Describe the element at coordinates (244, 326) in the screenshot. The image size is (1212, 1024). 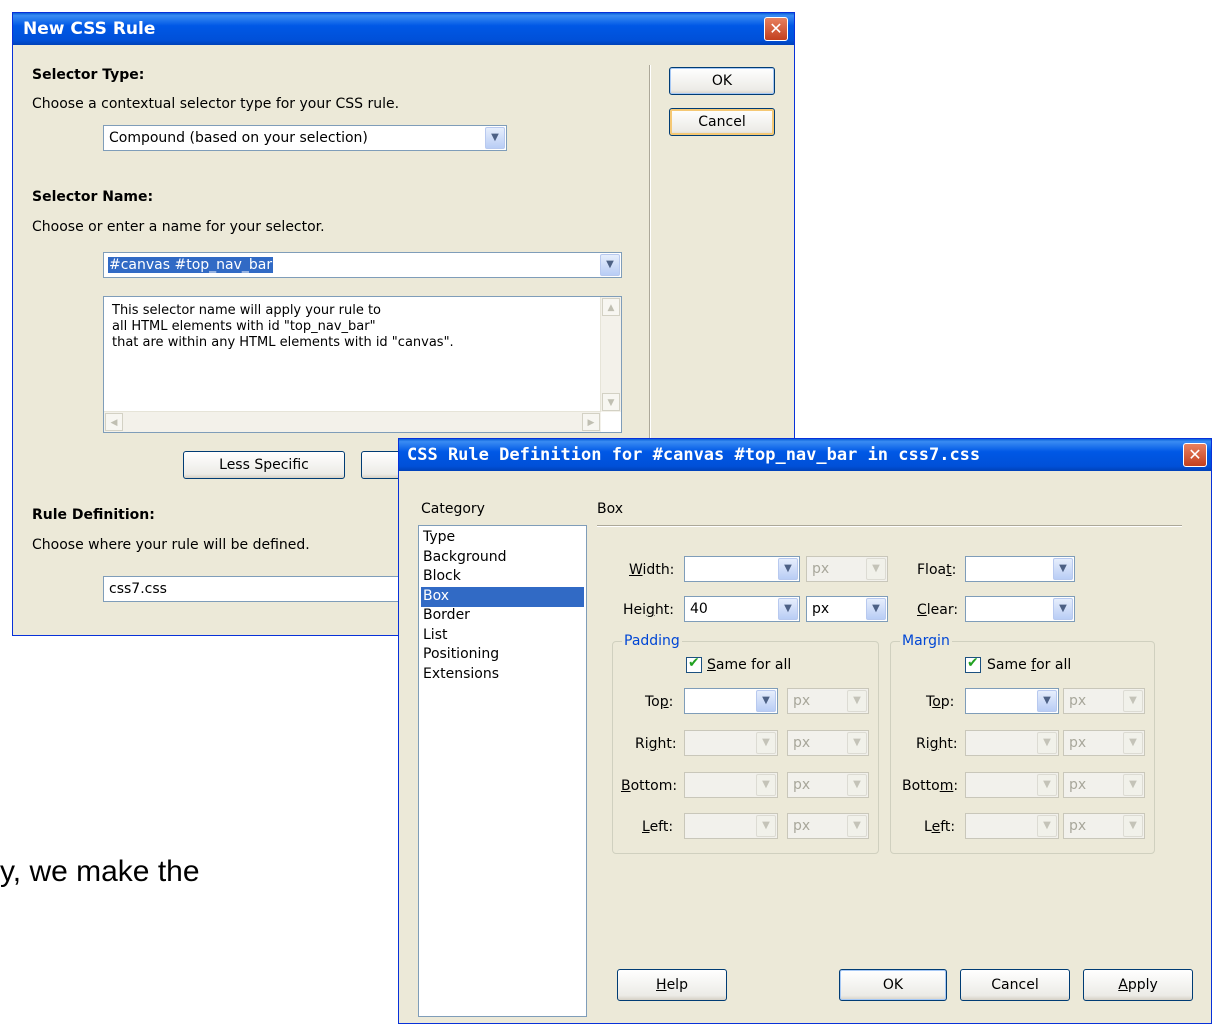
I see `info-line-2: all HTML elements with id "top_nav_bar"` at that location.